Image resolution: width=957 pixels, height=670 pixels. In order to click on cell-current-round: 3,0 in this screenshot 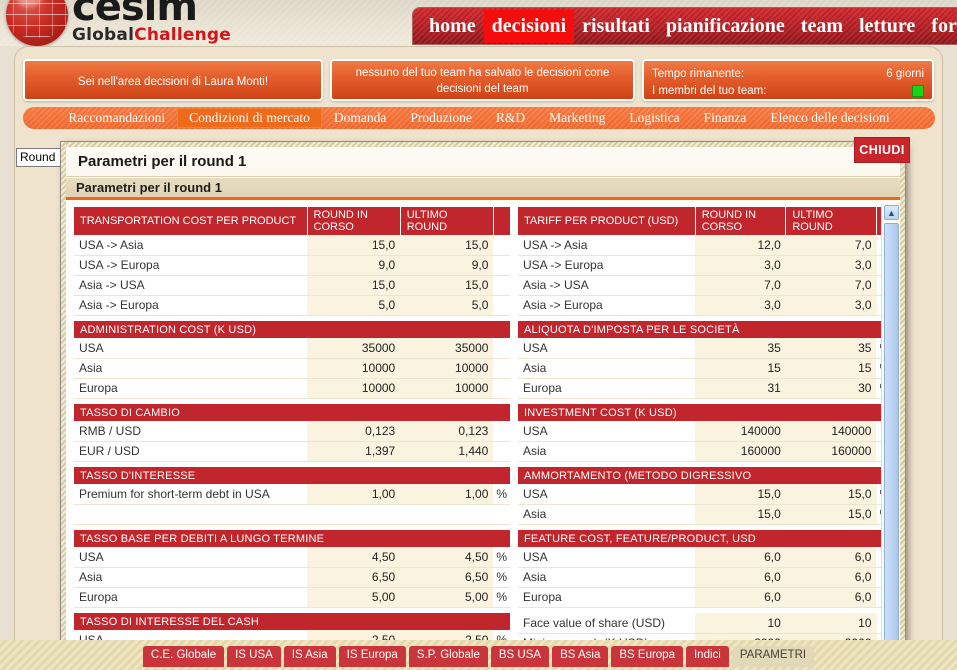, I will do `click(740, 265)`.